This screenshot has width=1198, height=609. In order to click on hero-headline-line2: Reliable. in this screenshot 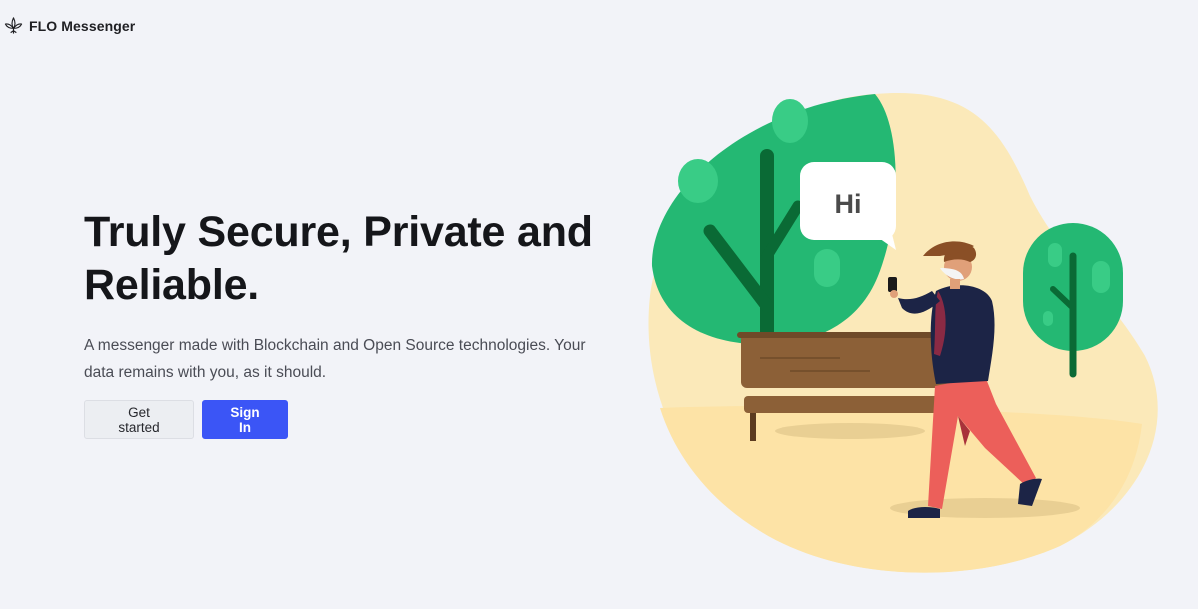, I will do `click(172, 285)`.